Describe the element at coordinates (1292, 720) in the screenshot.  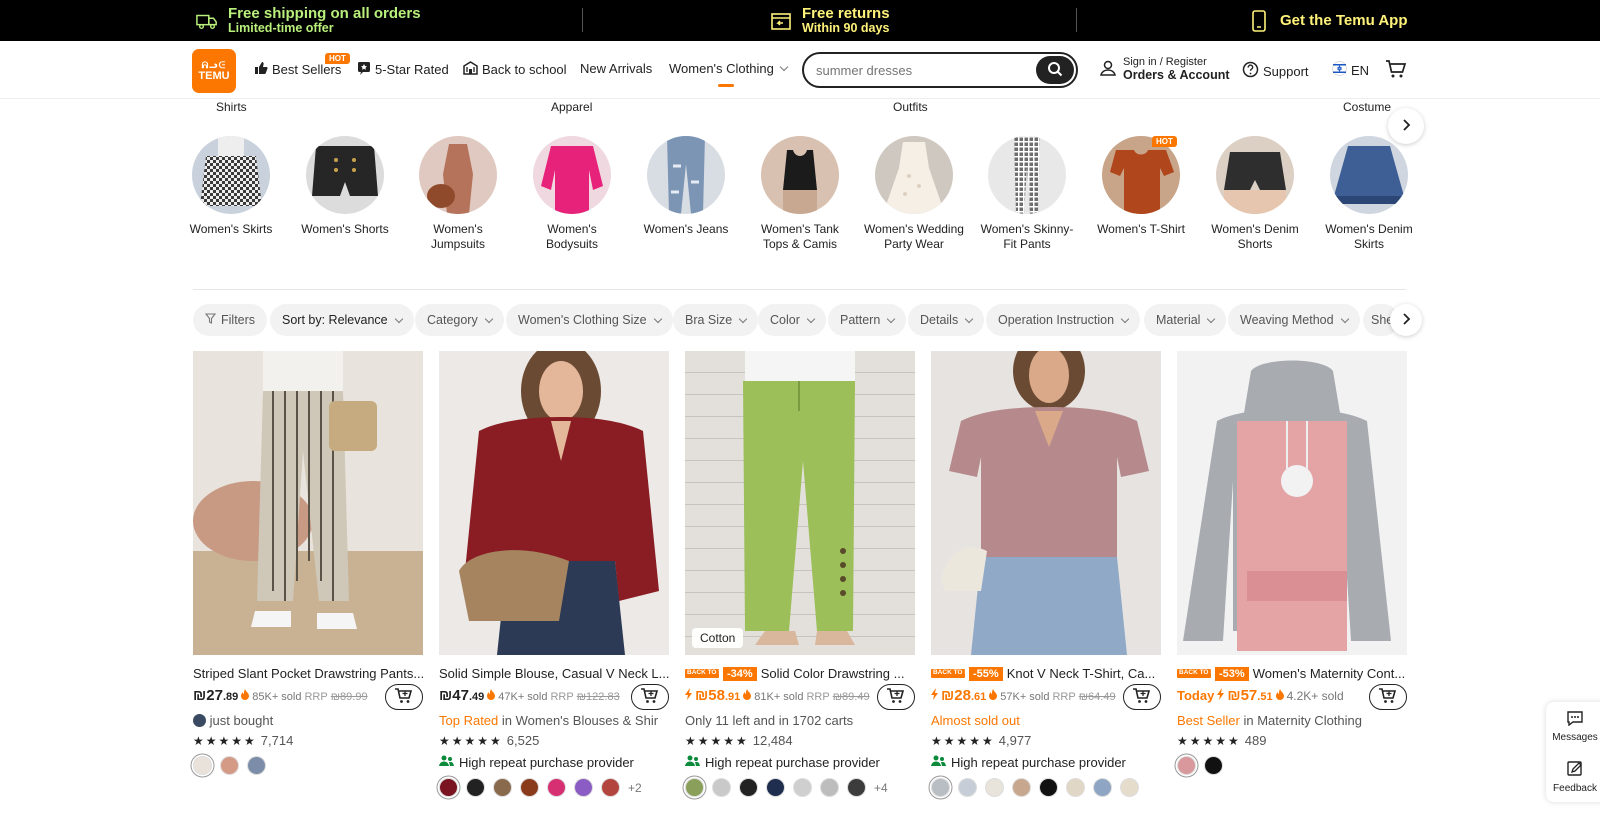
I see `product-ranking: Best Seller in Maternity Clothing` at that location.